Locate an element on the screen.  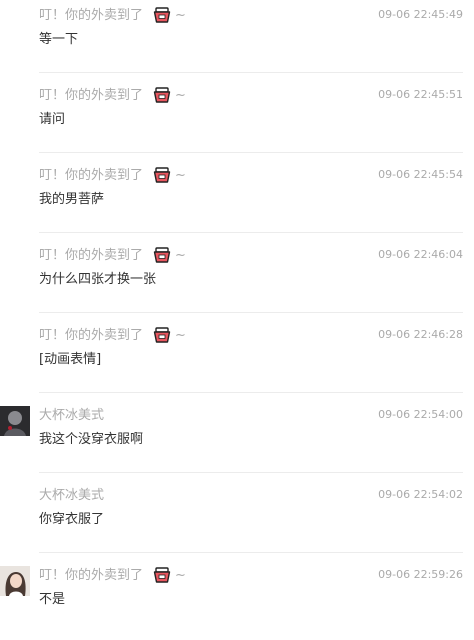
message-text: 请问 is located at coordinates (52, 119).